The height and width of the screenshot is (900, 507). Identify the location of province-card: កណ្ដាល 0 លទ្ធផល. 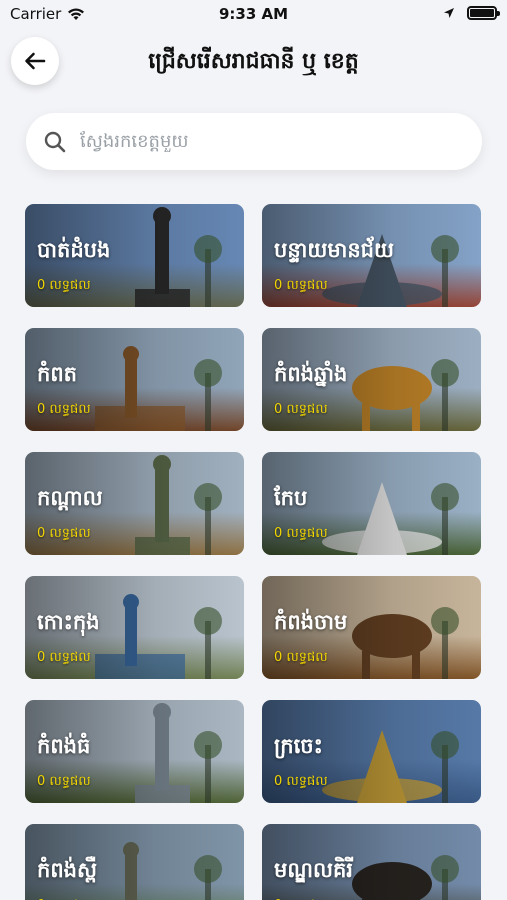
(134, 503).